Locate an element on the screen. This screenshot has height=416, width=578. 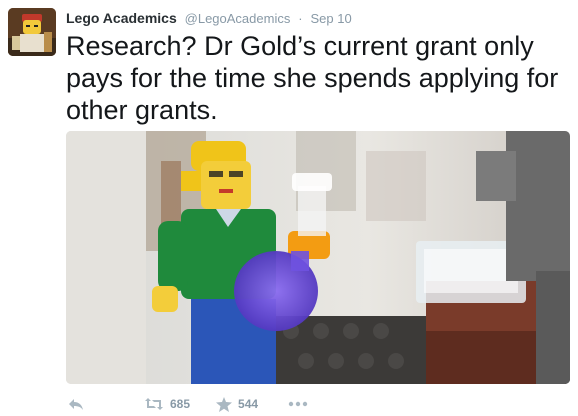
tweet-header: Lego Academics @LegoAcademics · Sep 10 is located at coordinates (209, 18).